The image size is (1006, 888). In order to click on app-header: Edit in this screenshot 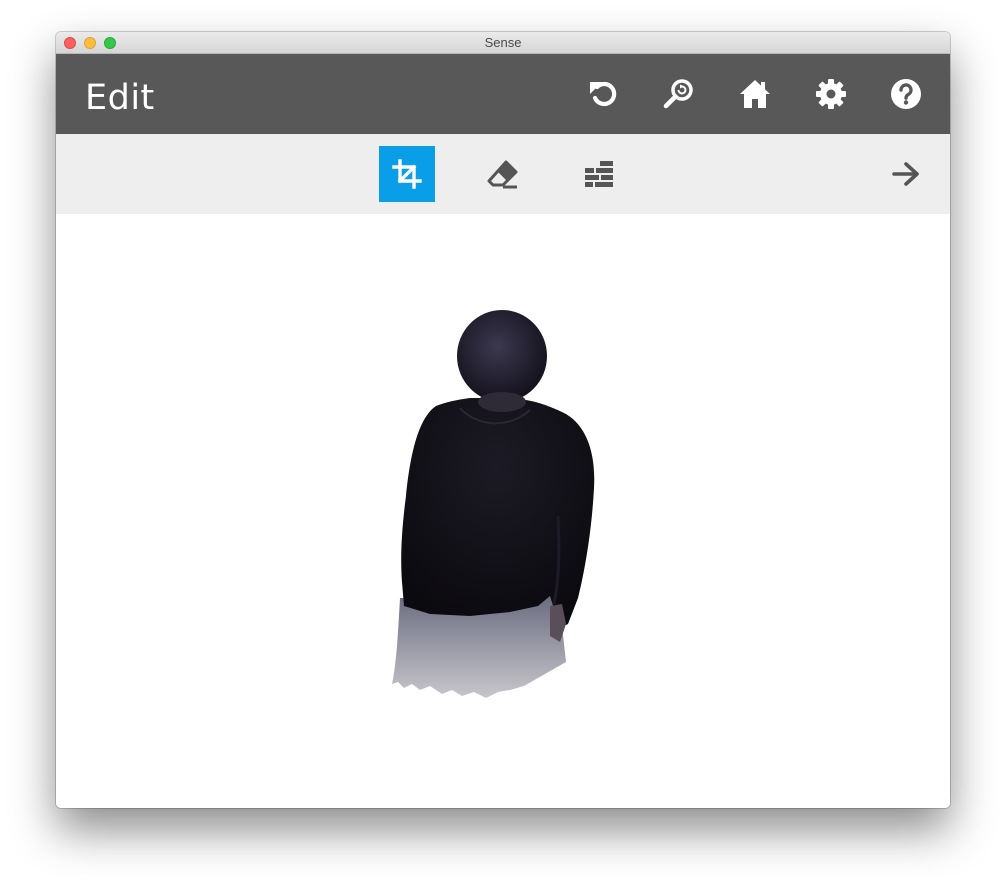, I will do `click(503, 94)`.